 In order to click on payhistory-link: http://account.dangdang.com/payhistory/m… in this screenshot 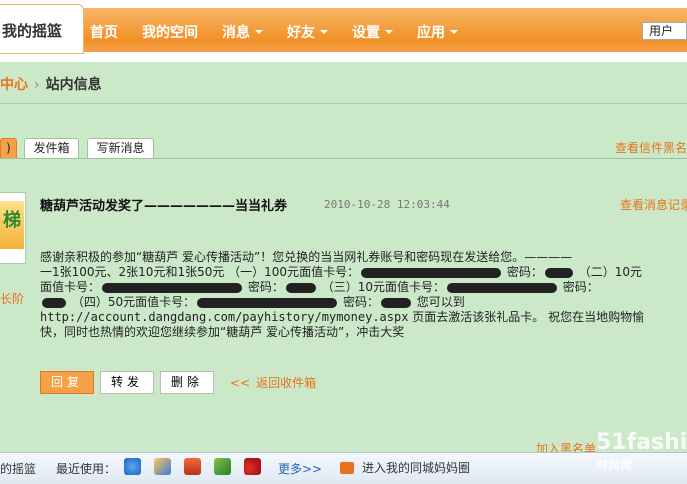, I will do `click(224, 317)`.